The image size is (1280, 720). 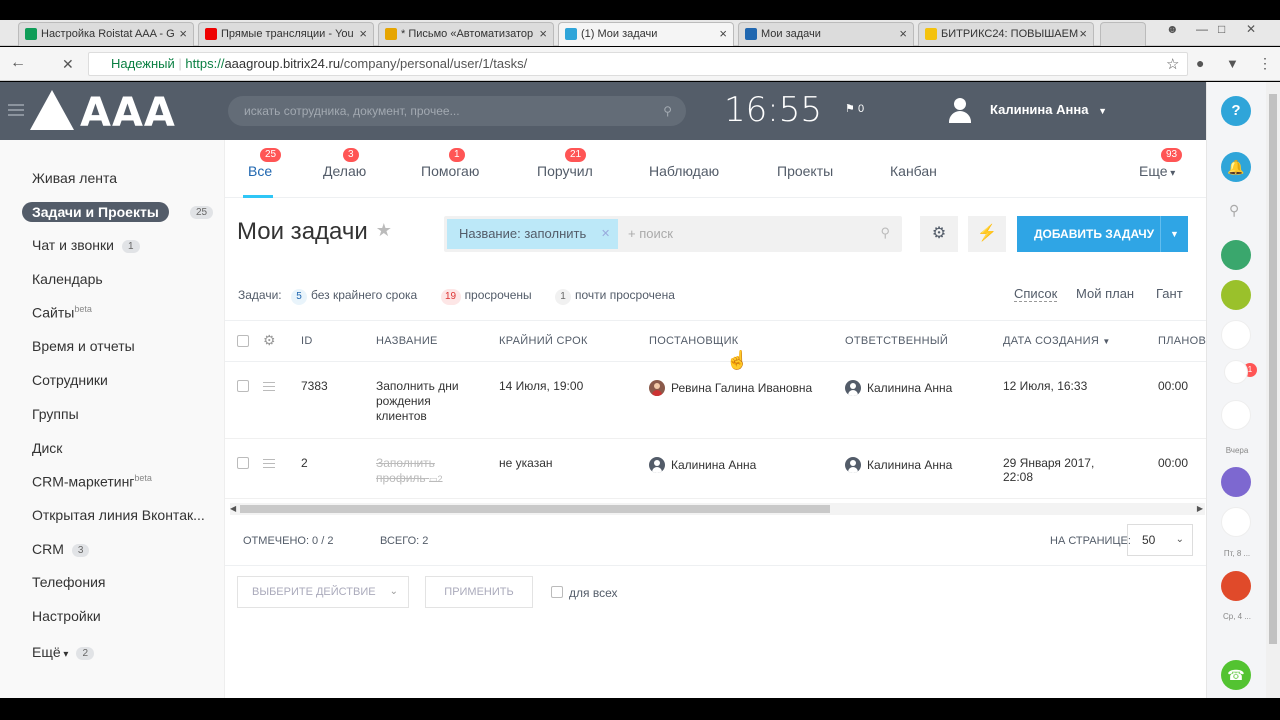 I want to click on view-list: Список, so click(x=1036, y=294).